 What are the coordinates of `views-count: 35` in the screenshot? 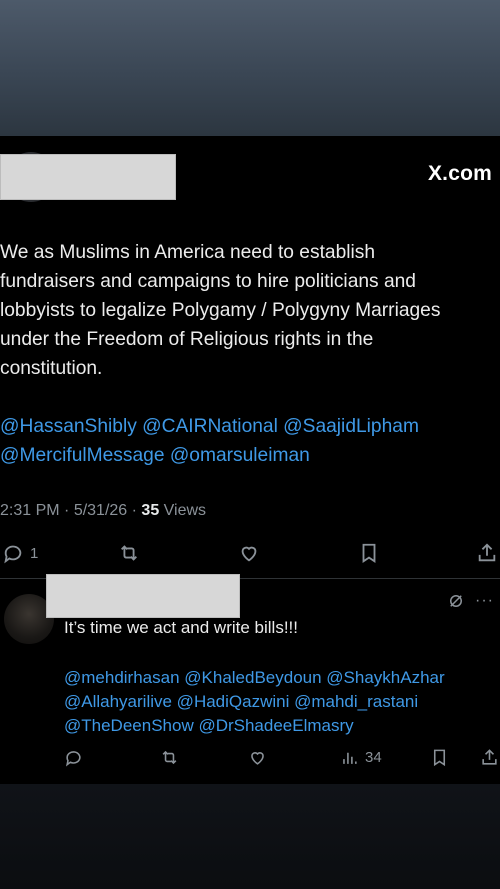 It's located at (150, 510).